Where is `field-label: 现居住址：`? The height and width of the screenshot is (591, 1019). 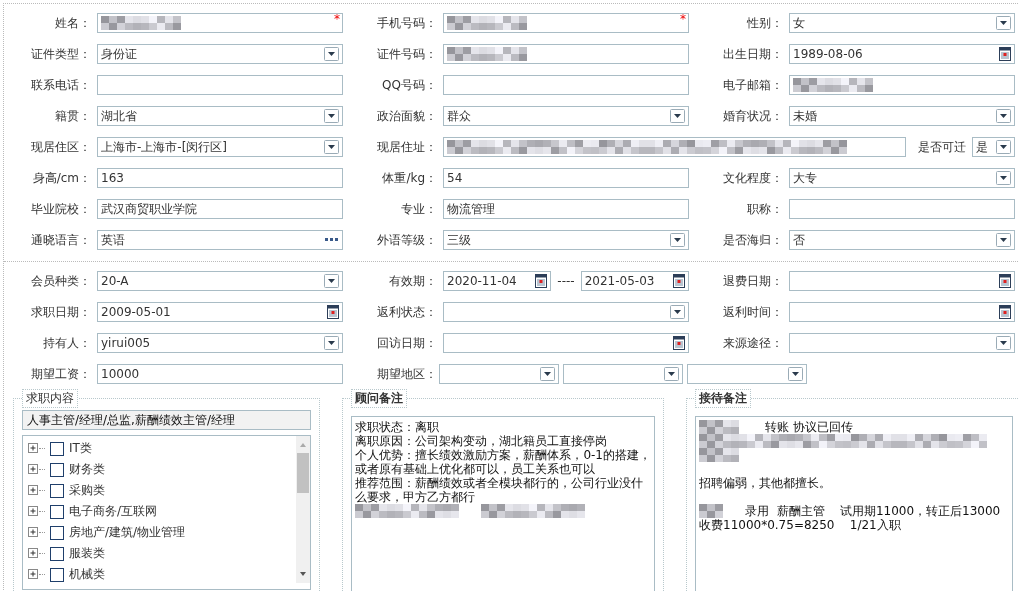
field-label: 现居住址： is located at coordinates (406, 147).